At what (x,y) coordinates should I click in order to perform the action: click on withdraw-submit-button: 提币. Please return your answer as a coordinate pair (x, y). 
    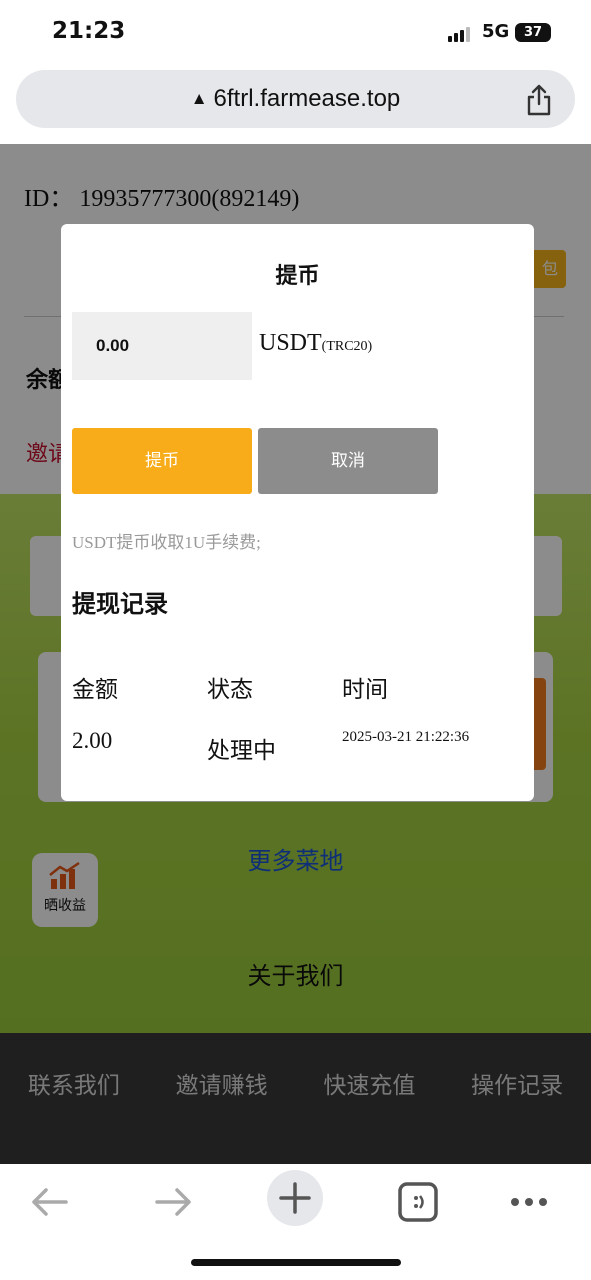
    Looking at the image, I should click on (162, 461).